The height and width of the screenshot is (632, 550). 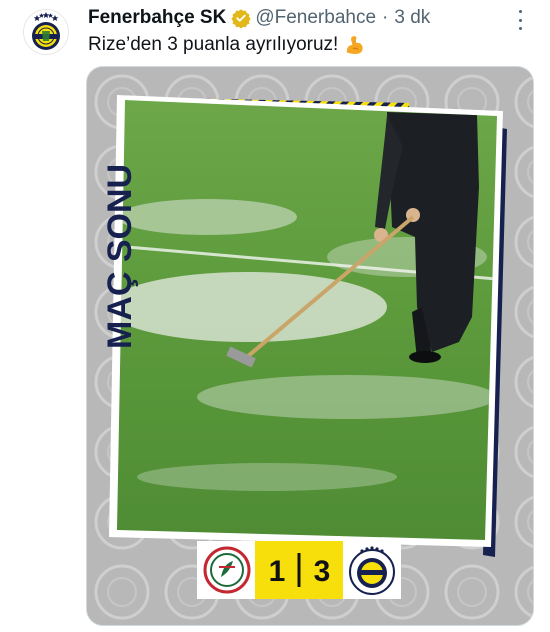 What do you see at coordinates (412, 18) in the screenshot?
I see `timestamp: 3 dk` at bounding box center [412, 18].